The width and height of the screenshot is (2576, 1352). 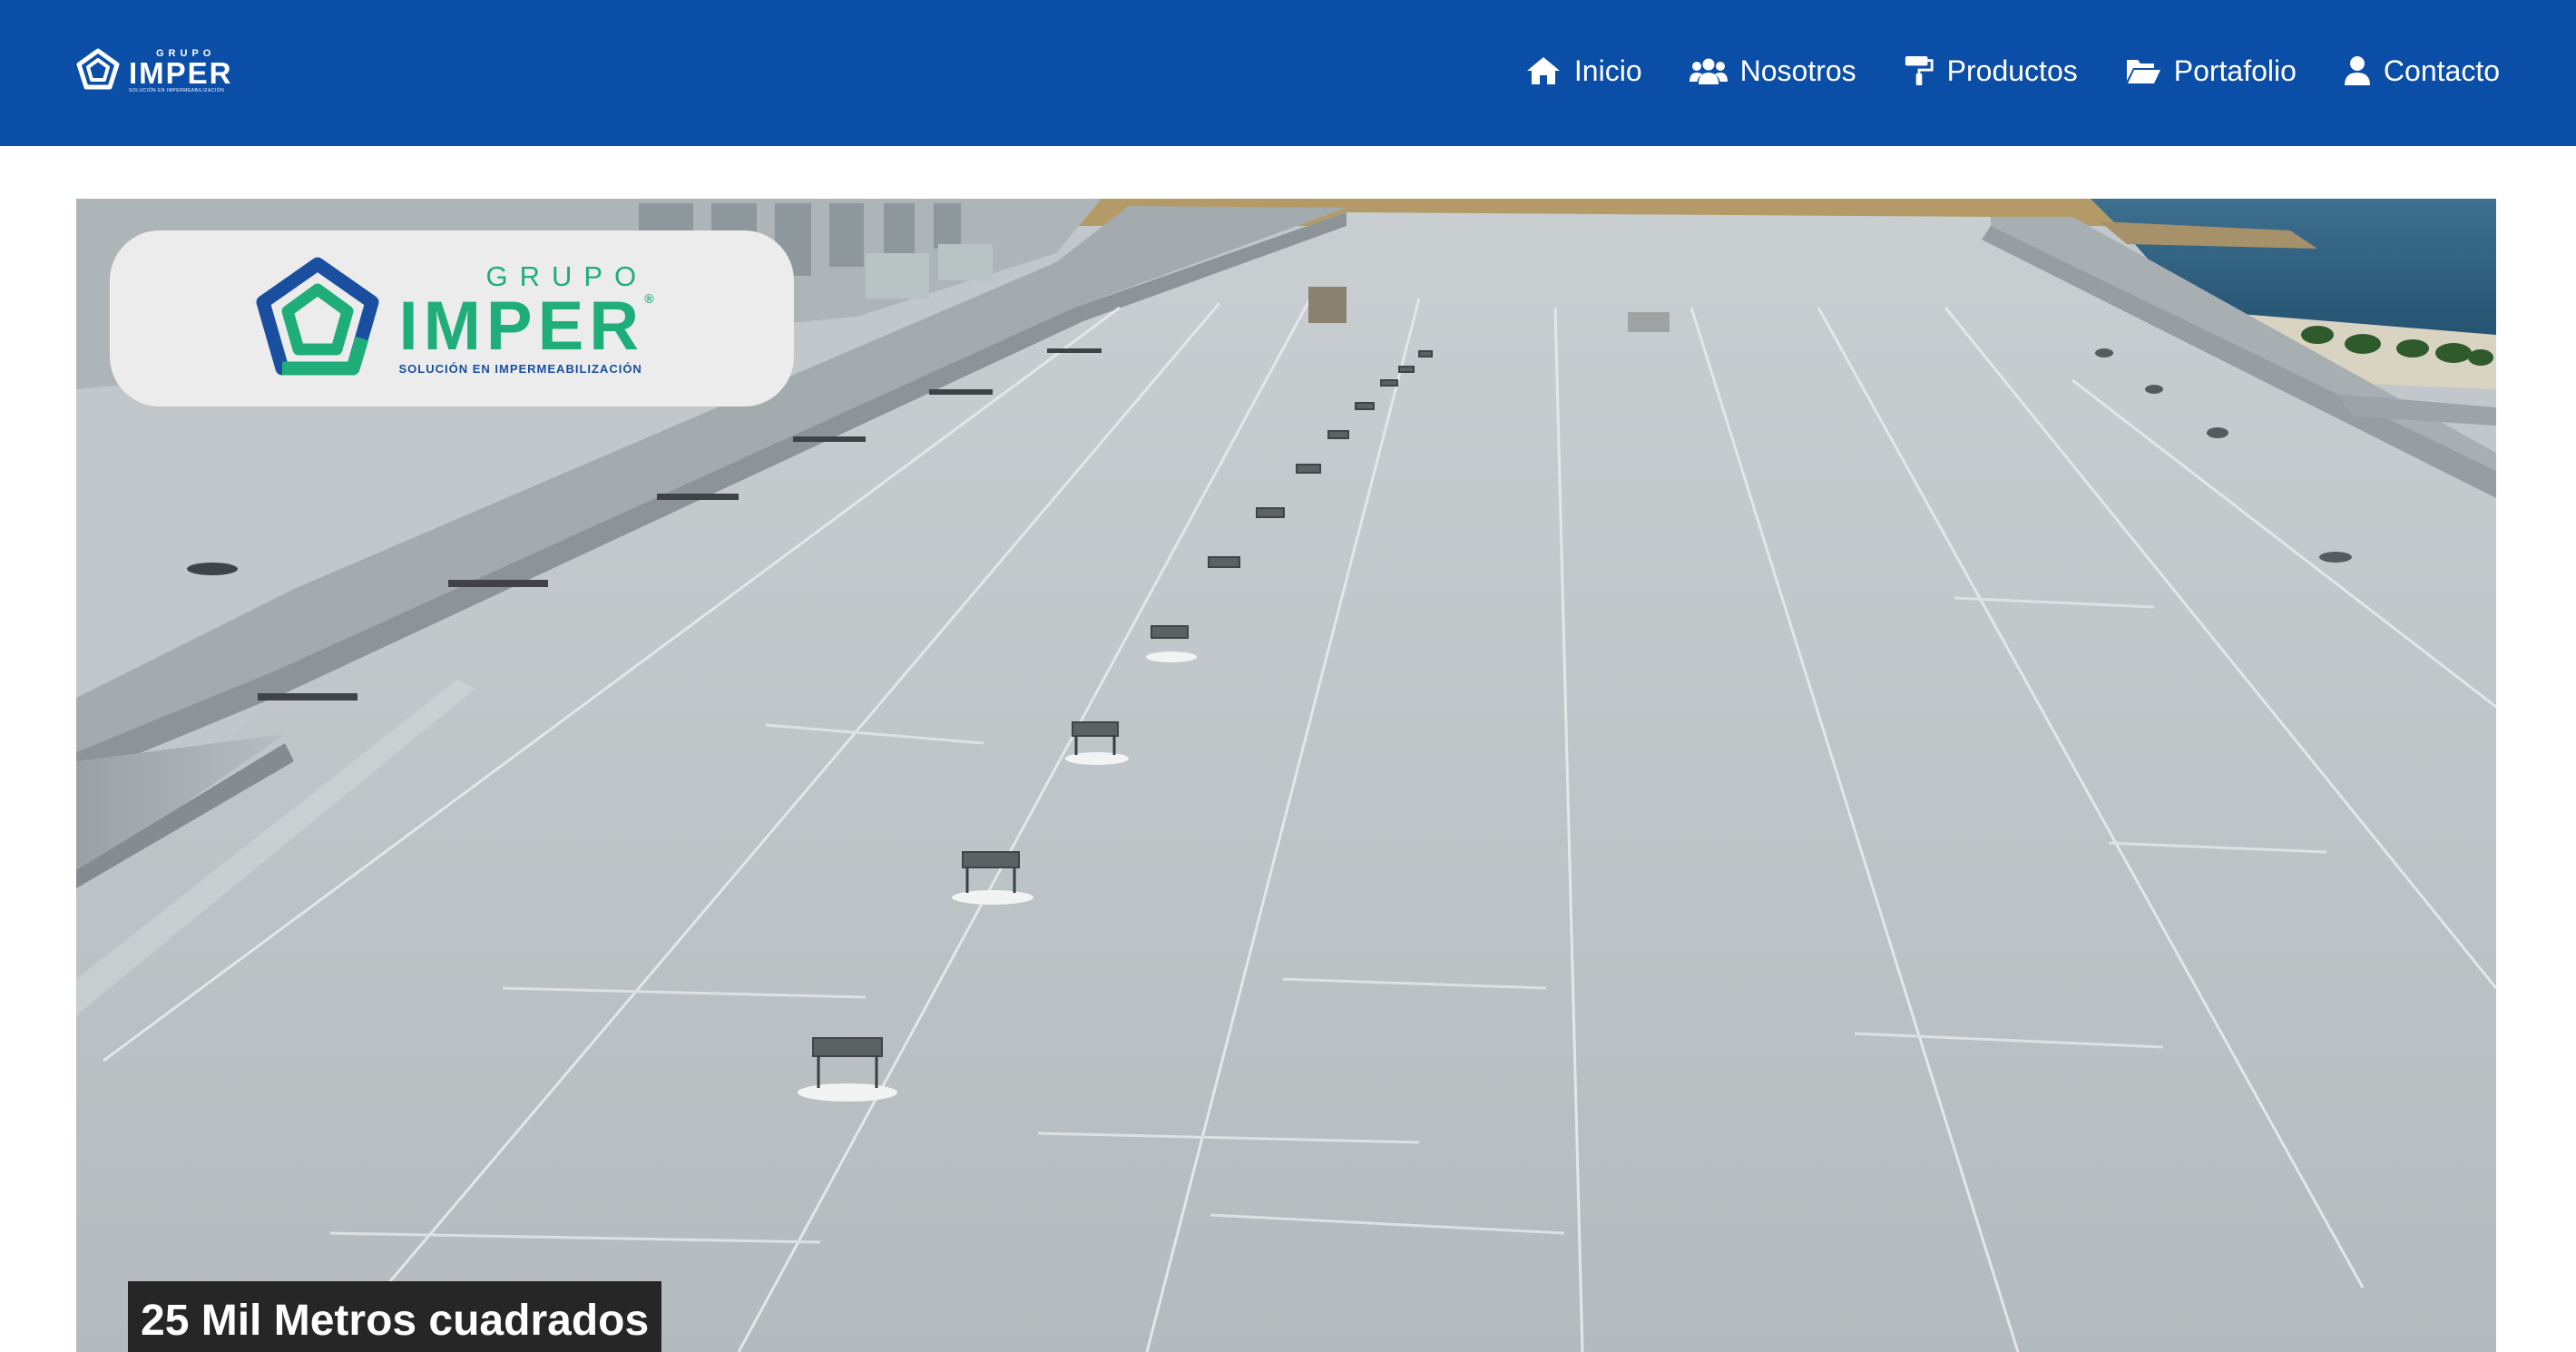 What do you see at coordinates (317, 316) in the screenshot?
I see `grupo-imper-logo-icon` at bounding box center [317, 316].